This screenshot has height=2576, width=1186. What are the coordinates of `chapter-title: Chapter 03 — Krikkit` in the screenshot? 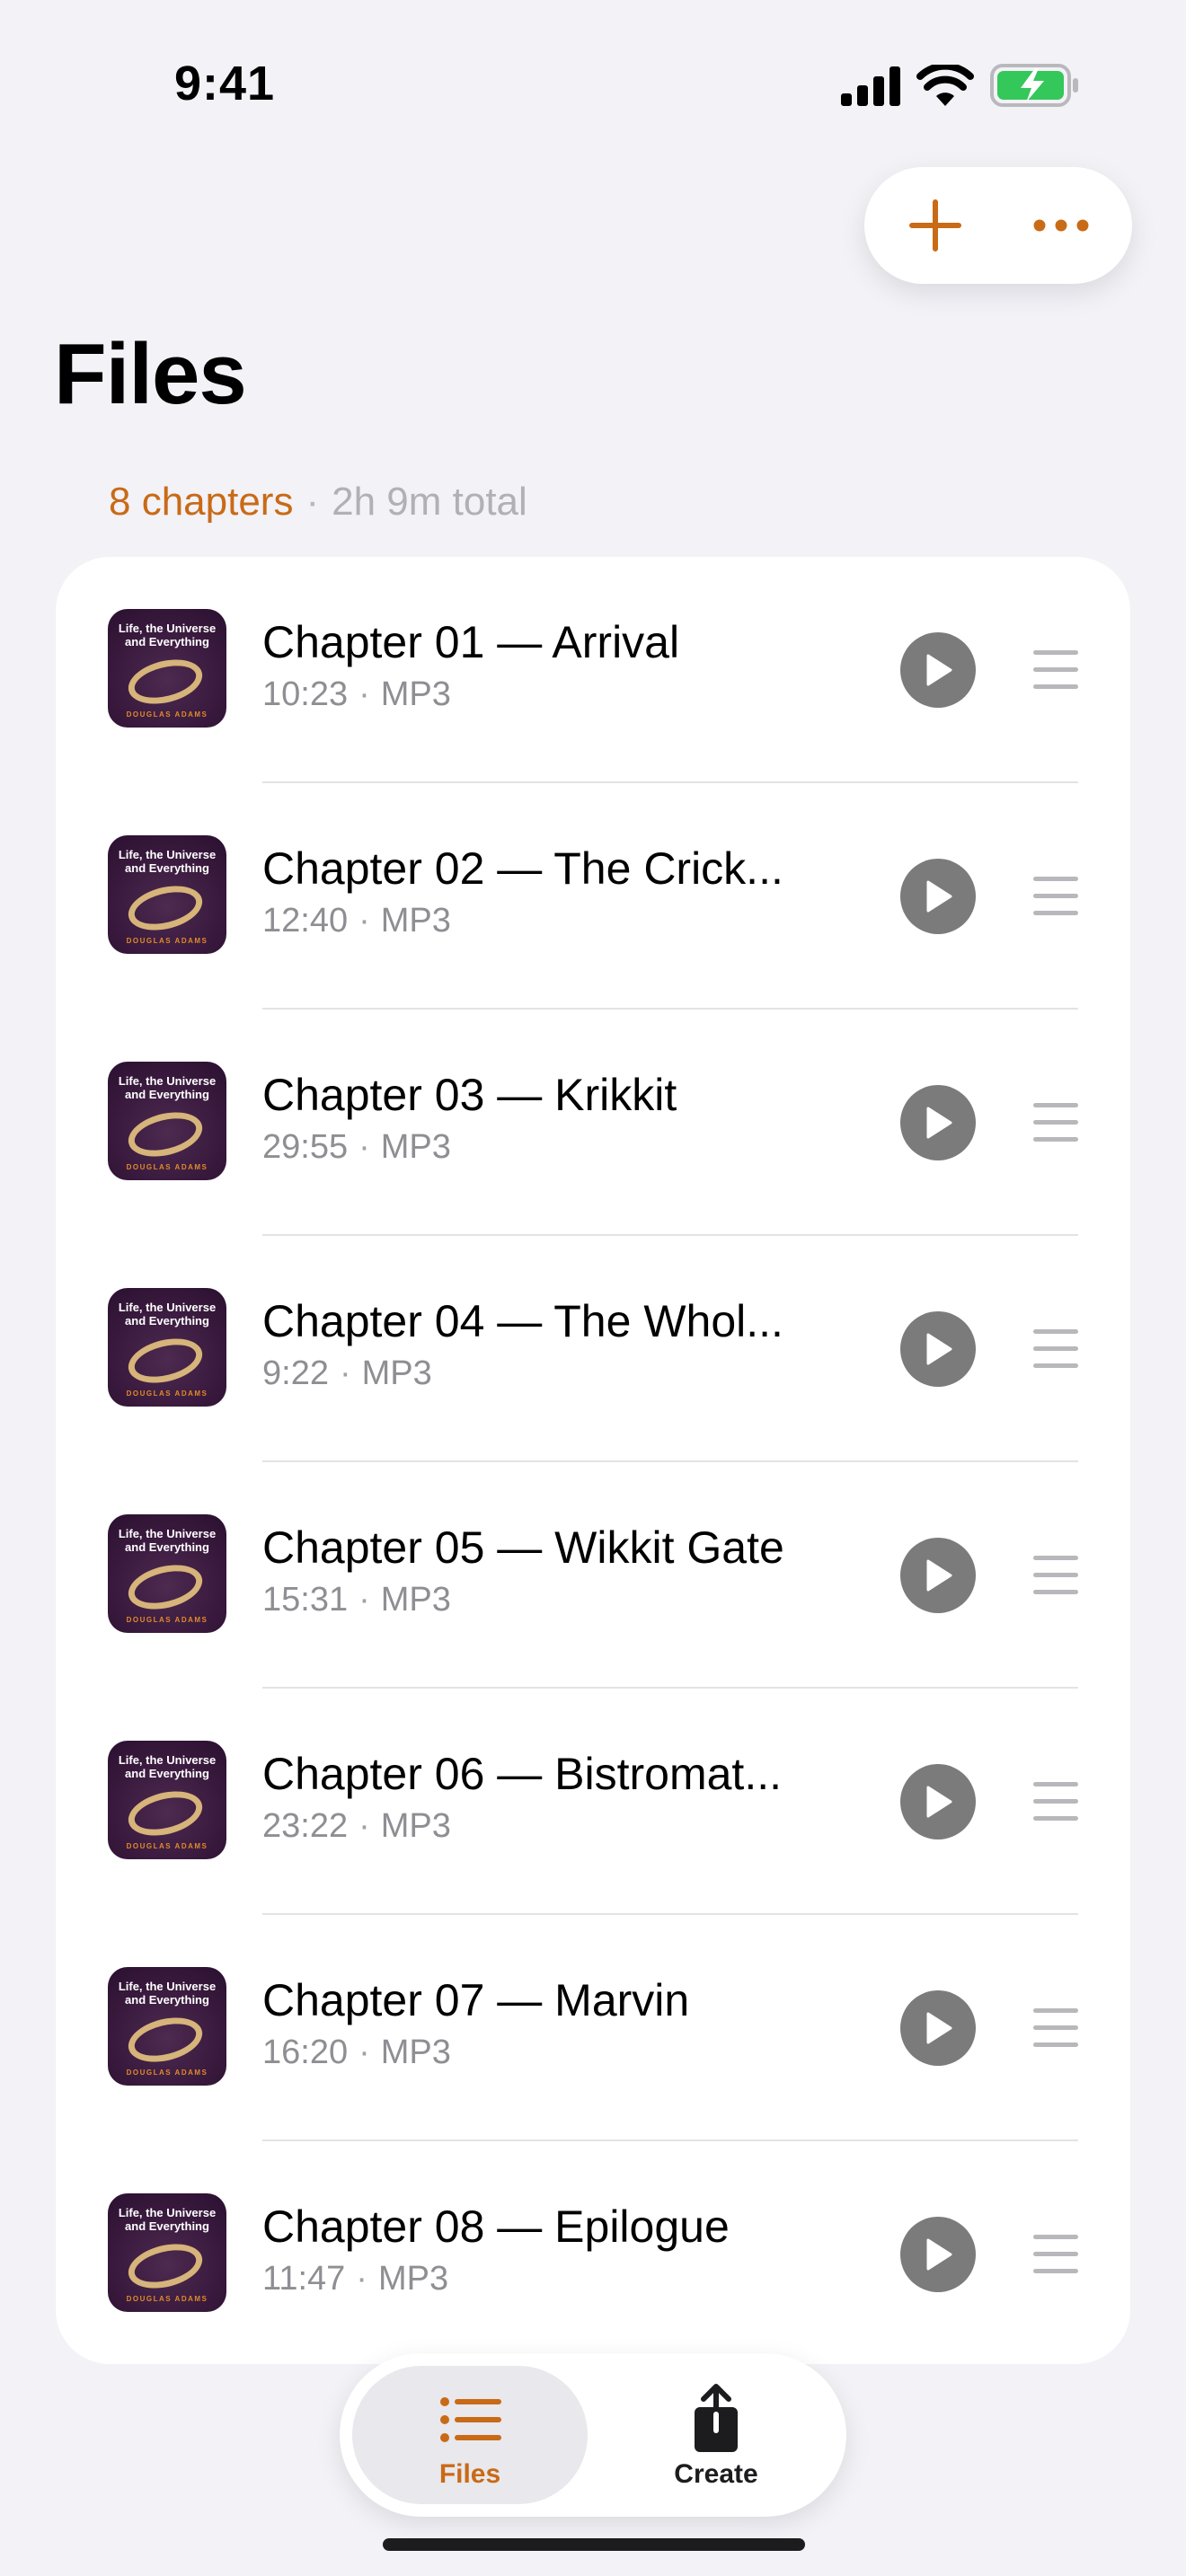 It's located at (470, 1095).